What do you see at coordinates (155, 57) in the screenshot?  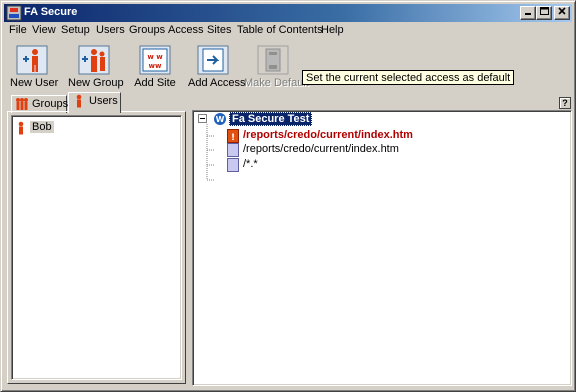 I see `svg-text: w w` at bounding box center [155, 57].